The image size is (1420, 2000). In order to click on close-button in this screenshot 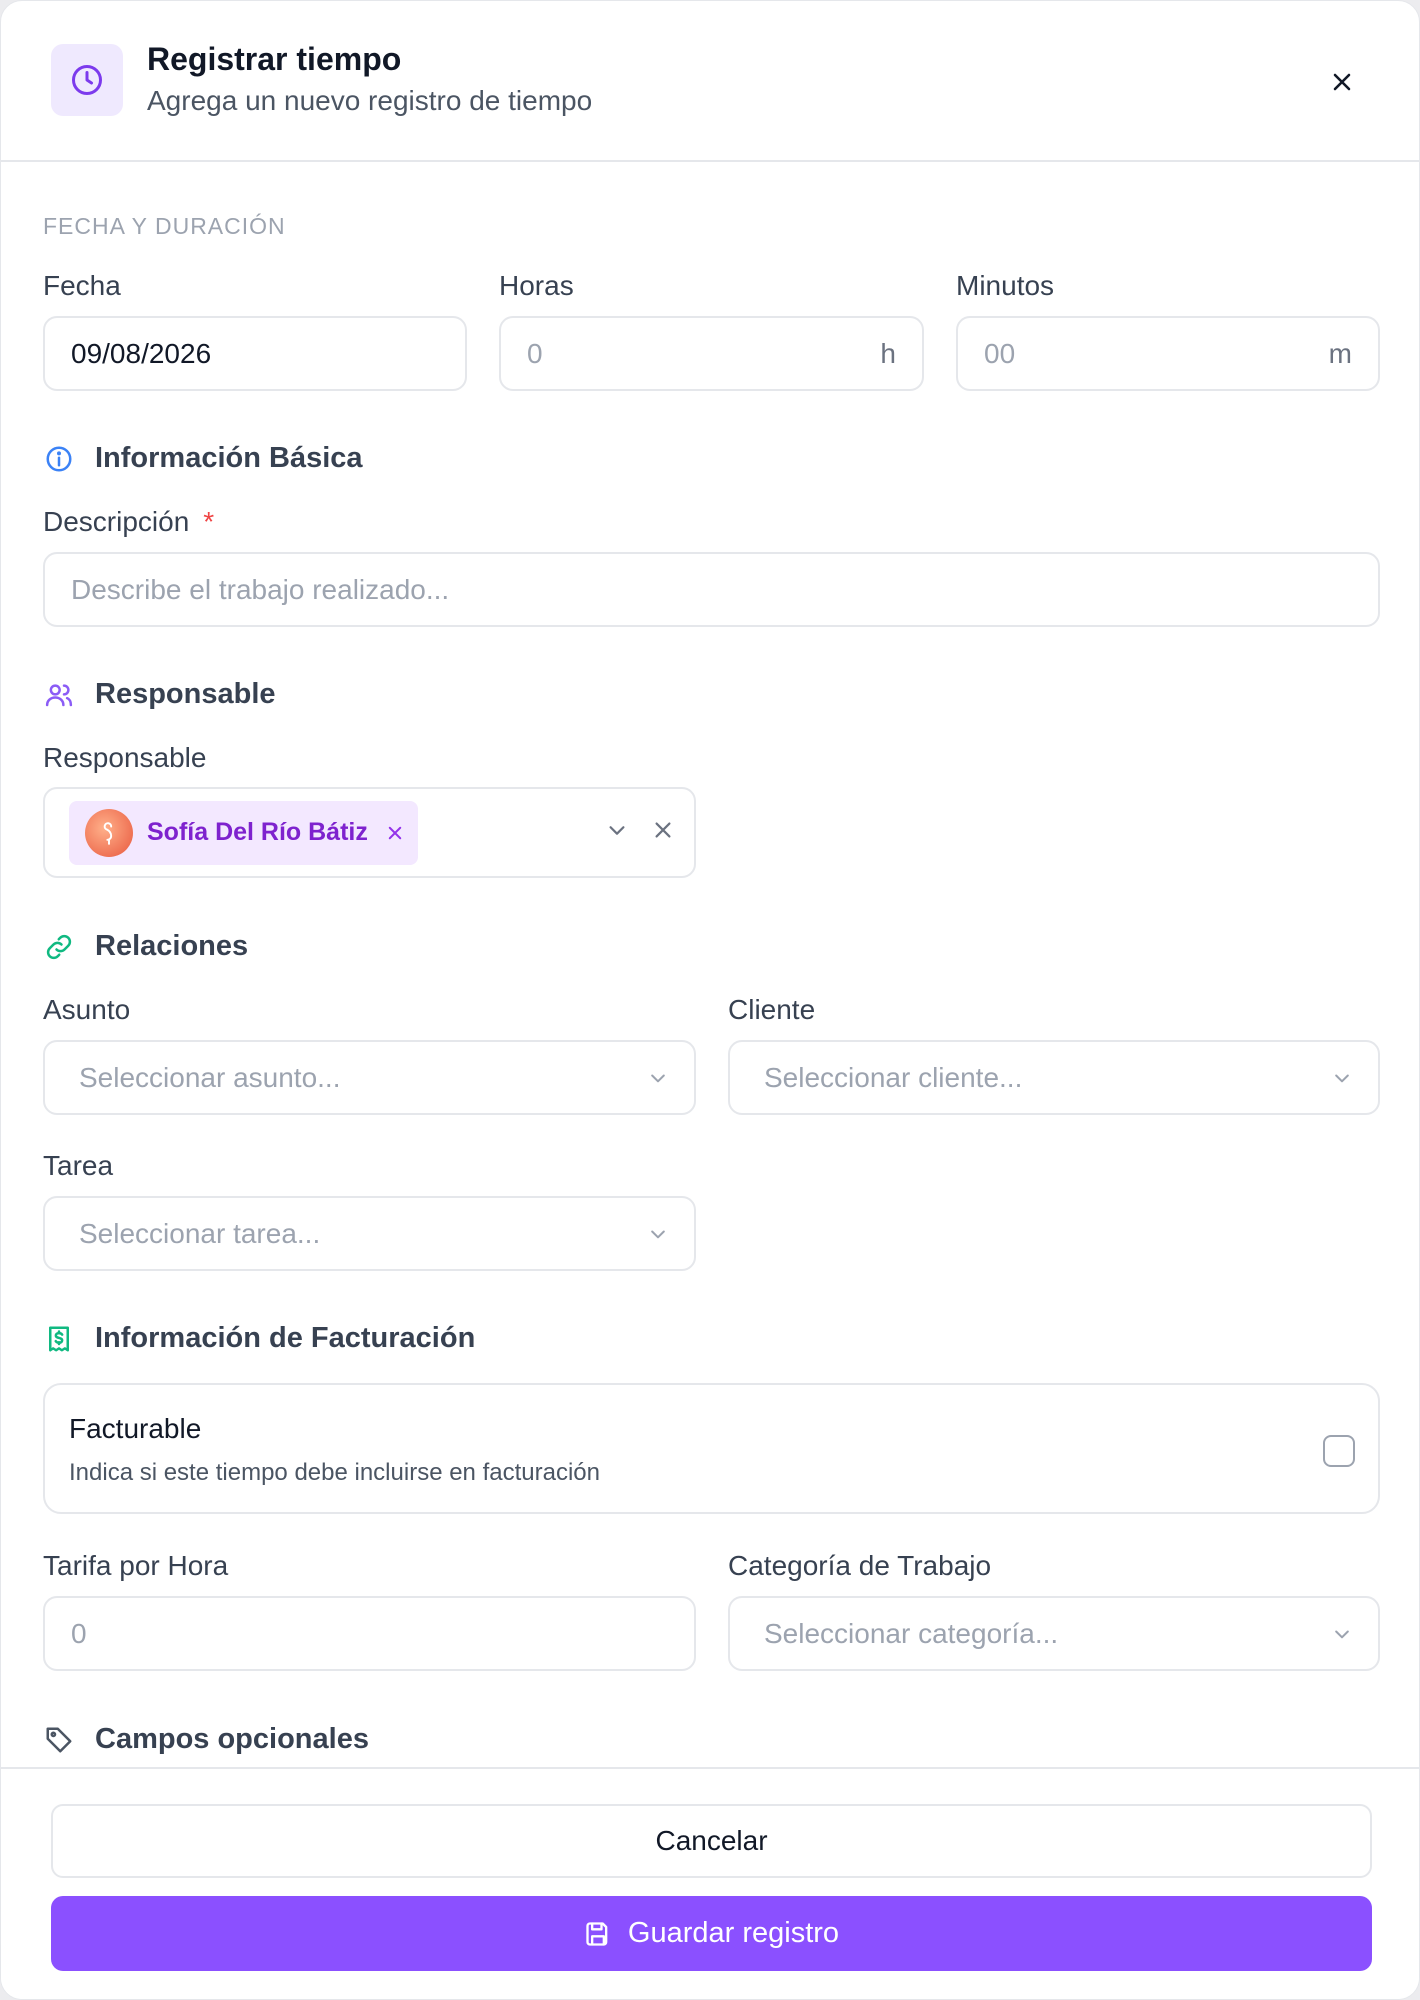, I will do `click(1342, 82)`.